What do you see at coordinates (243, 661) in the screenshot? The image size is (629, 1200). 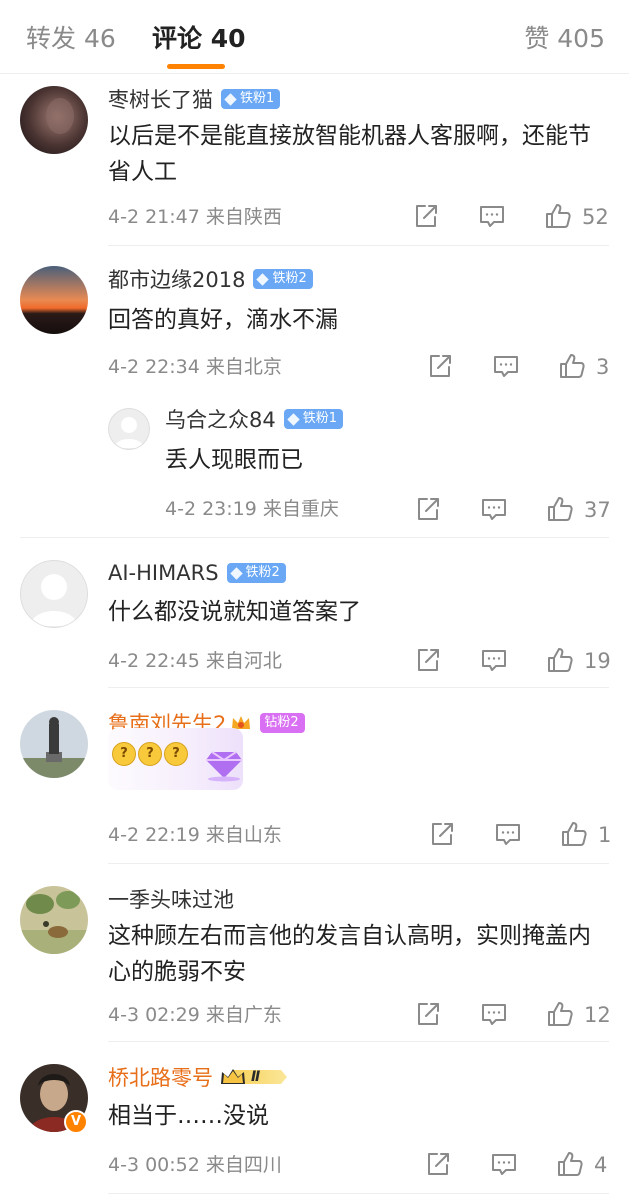 I see `comment-location: 来自河北` at bounding box center [243, 661].